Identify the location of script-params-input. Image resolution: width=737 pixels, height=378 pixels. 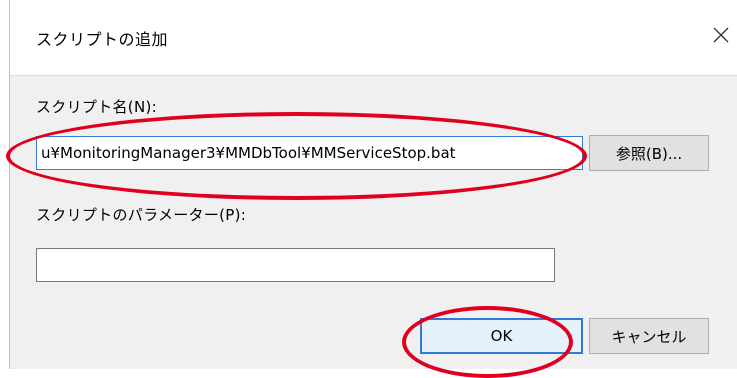
(295, 265).